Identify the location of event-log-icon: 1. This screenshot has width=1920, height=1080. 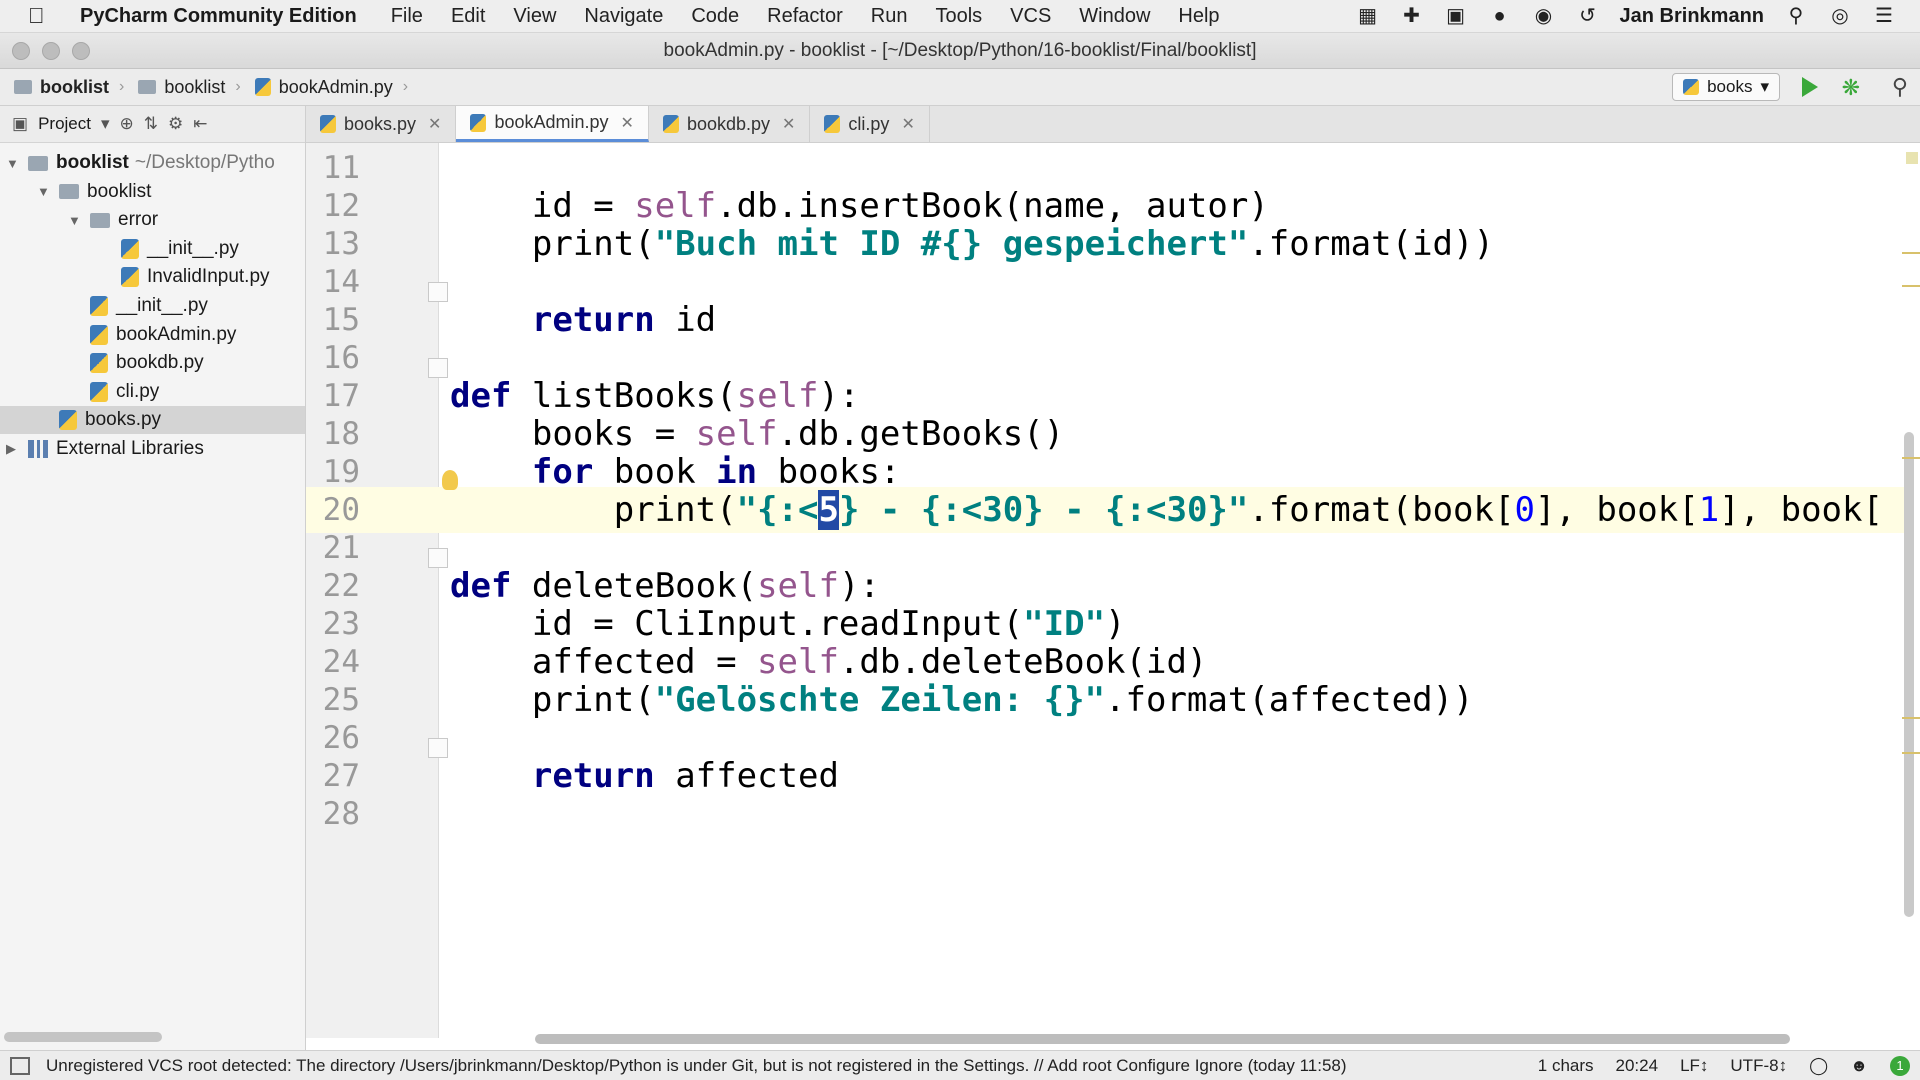
(1900, 1066).